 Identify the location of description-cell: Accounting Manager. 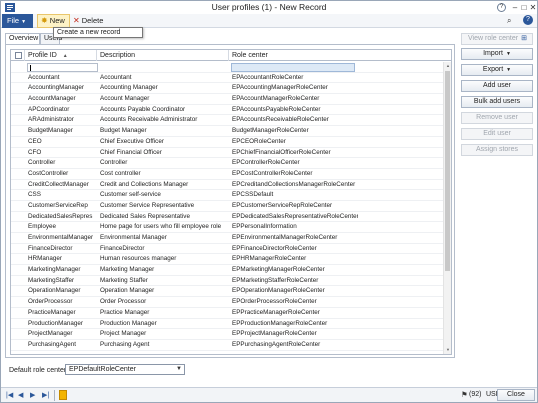
(165, 88).